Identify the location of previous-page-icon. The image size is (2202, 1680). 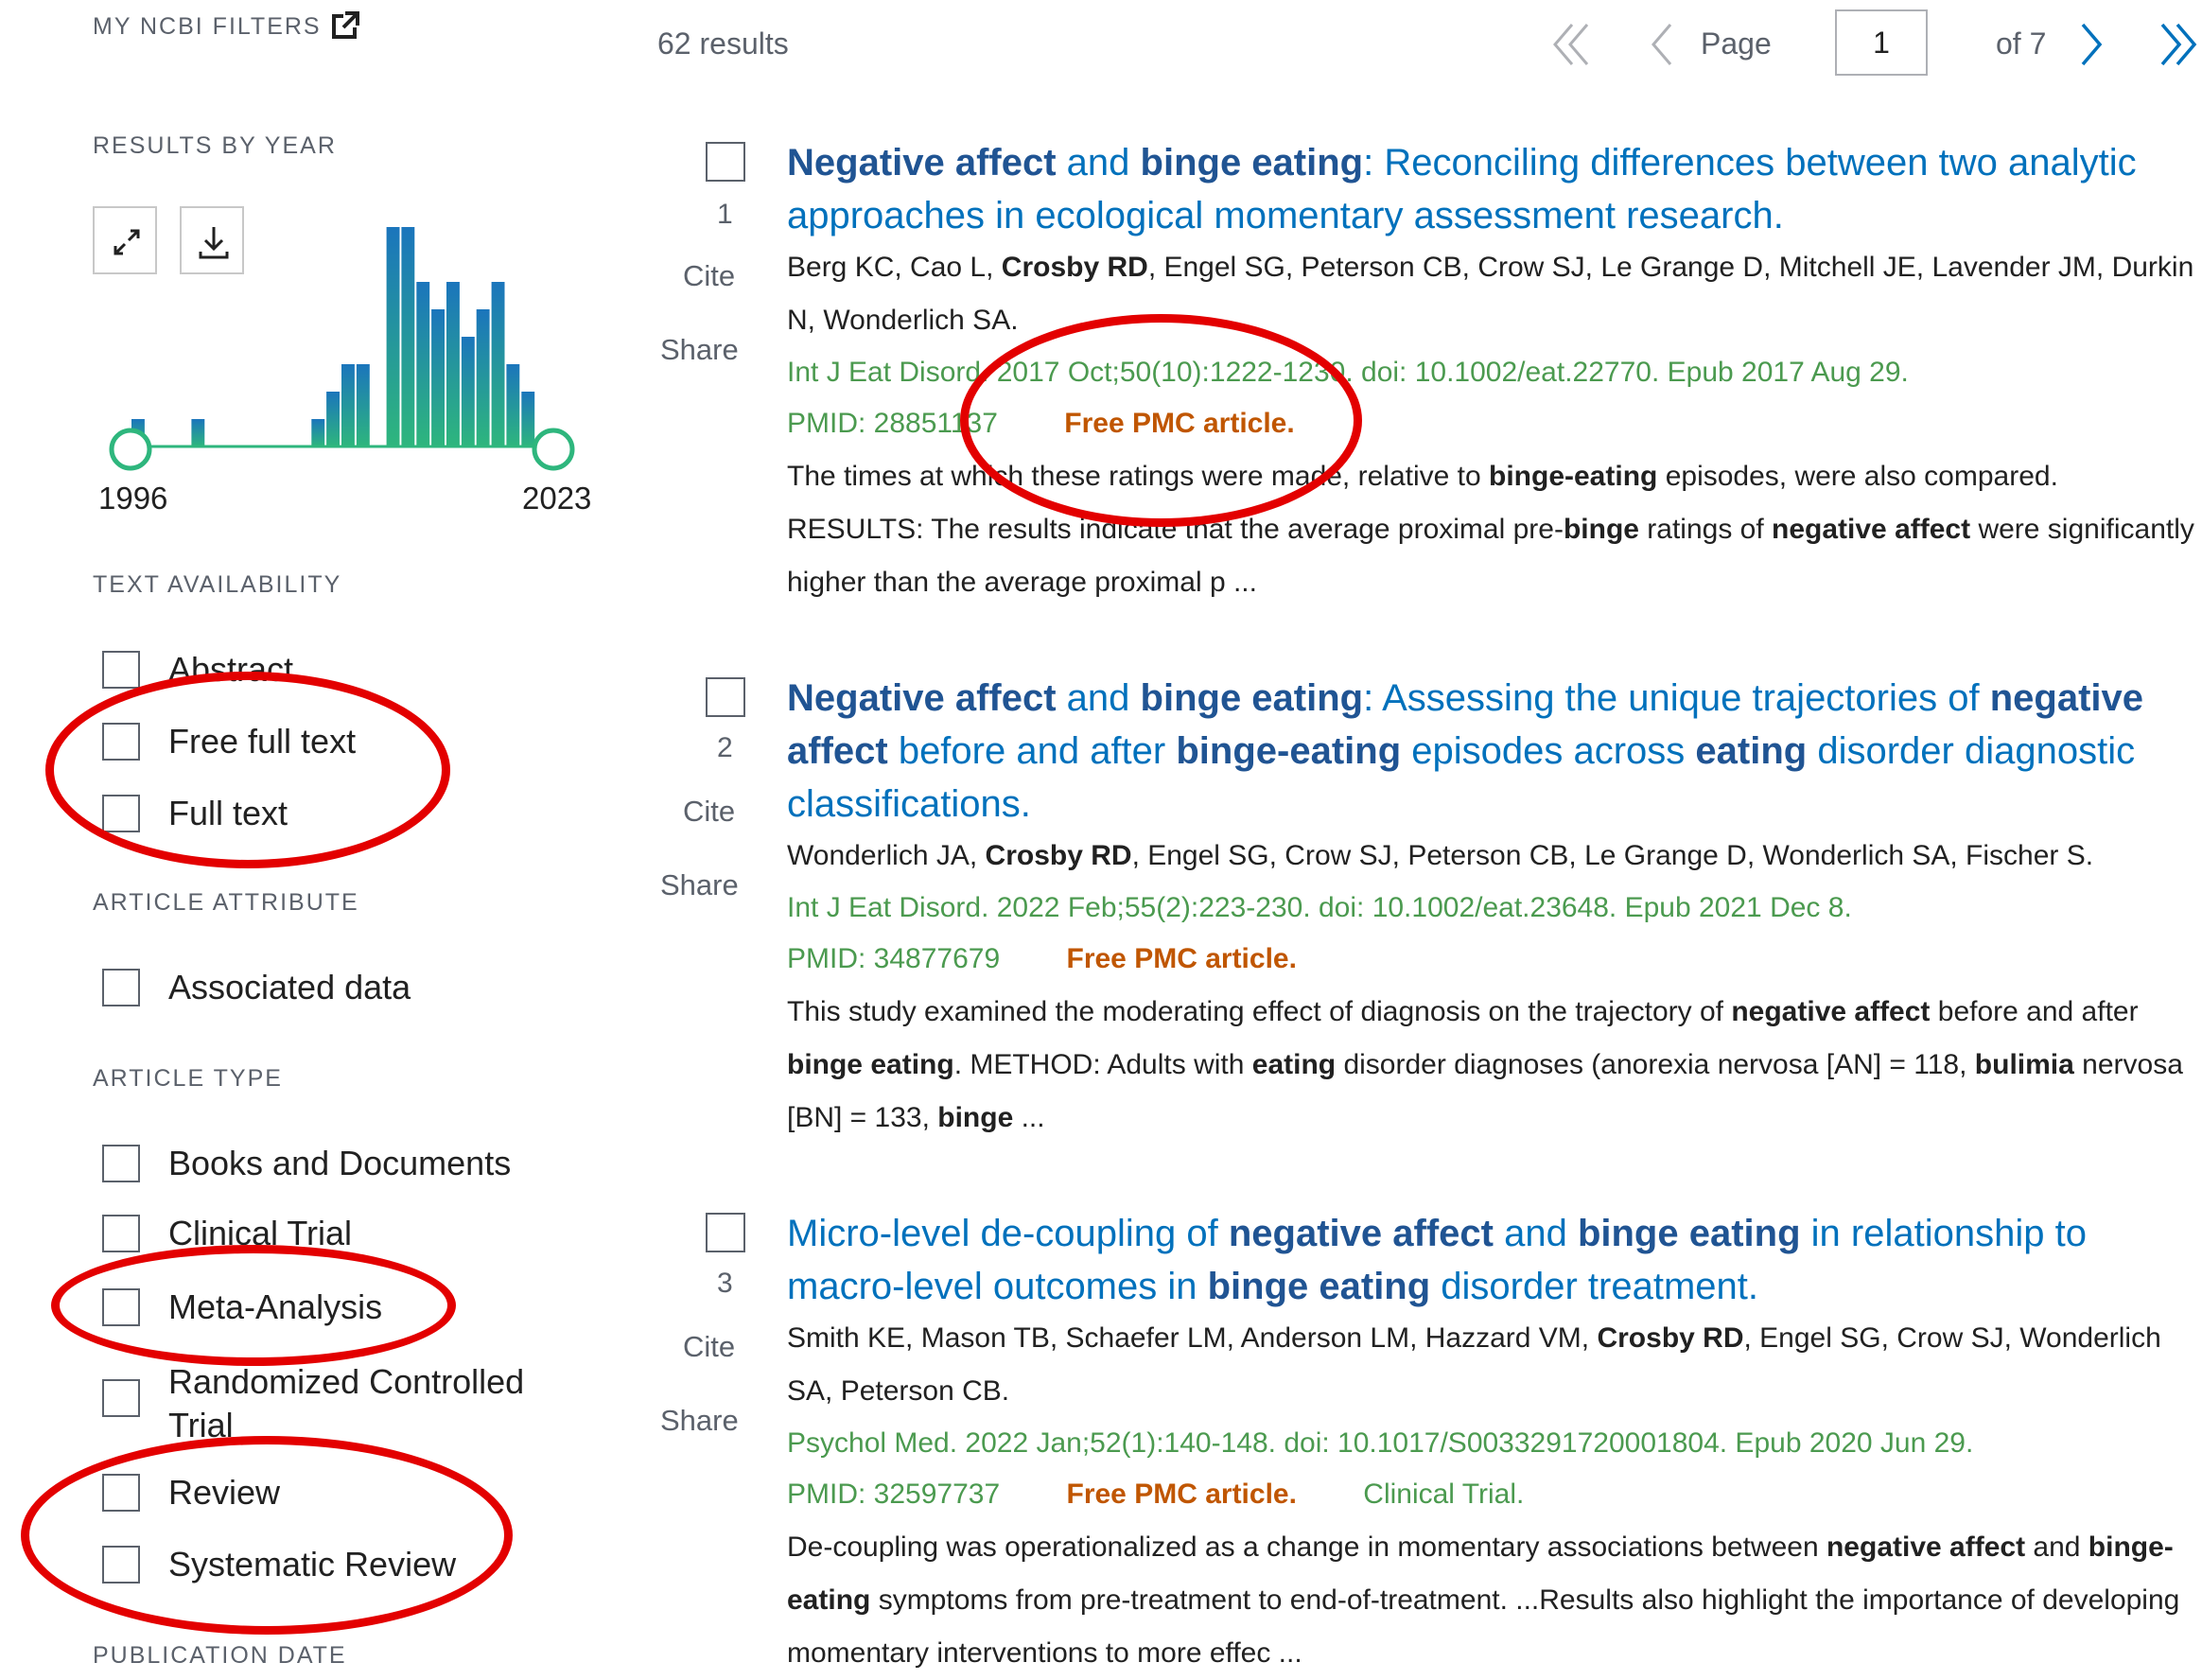
(1661, 44).